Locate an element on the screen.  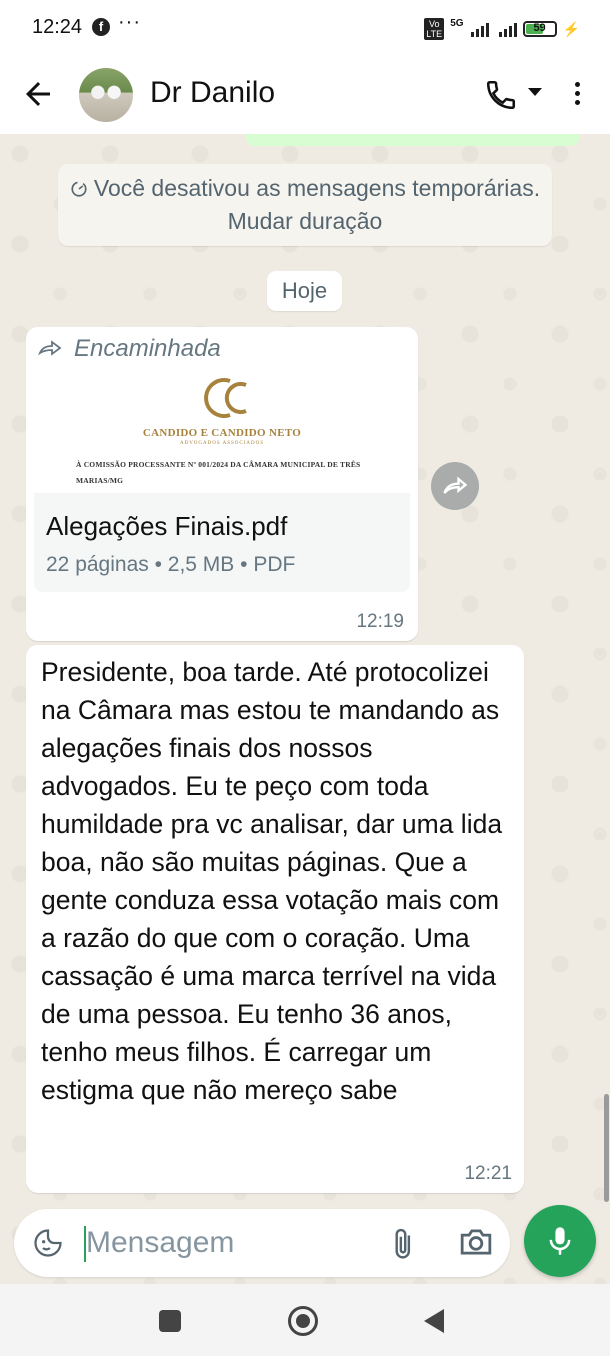
forwarded-label: Encaminhada is located at coordinates (147, 348).